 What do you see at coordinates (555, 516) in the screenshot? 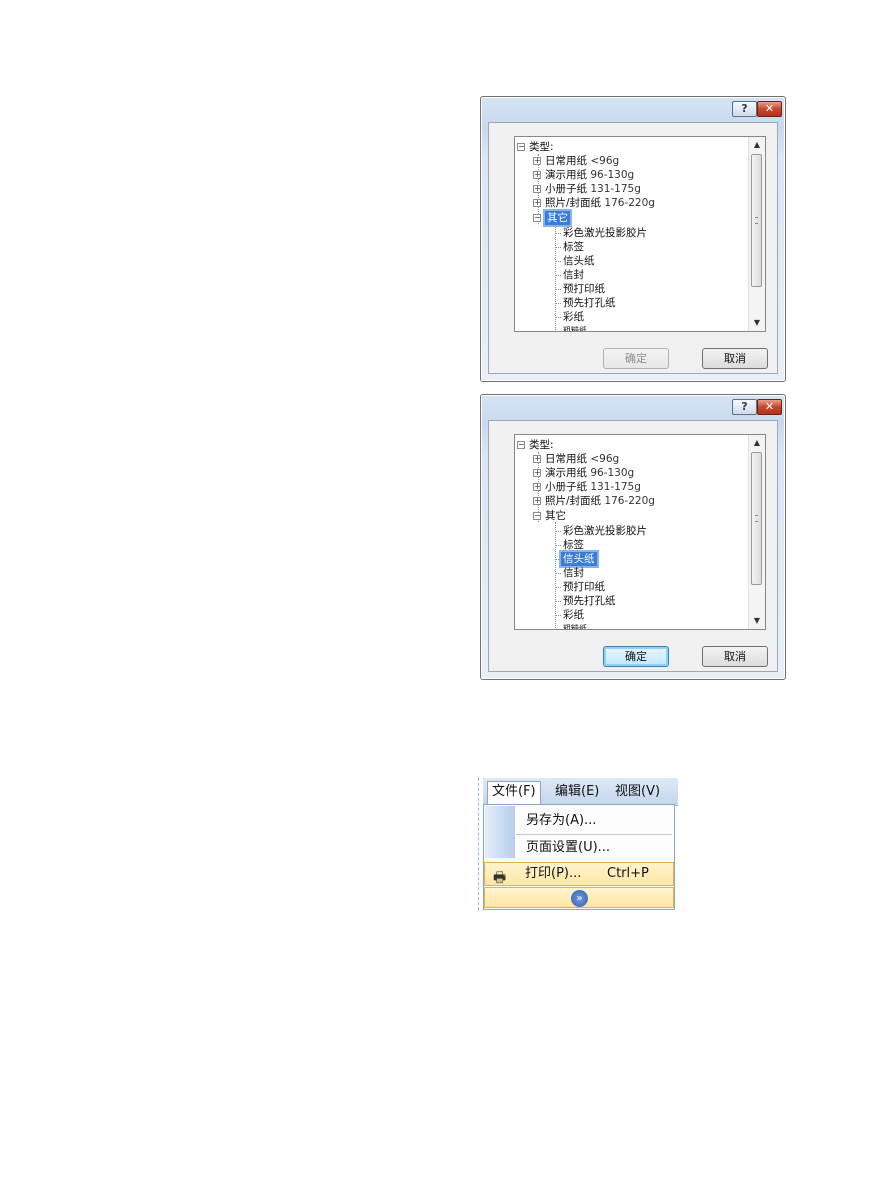
I see `tree-other-label: 其它` at bounding box center [555, 516].